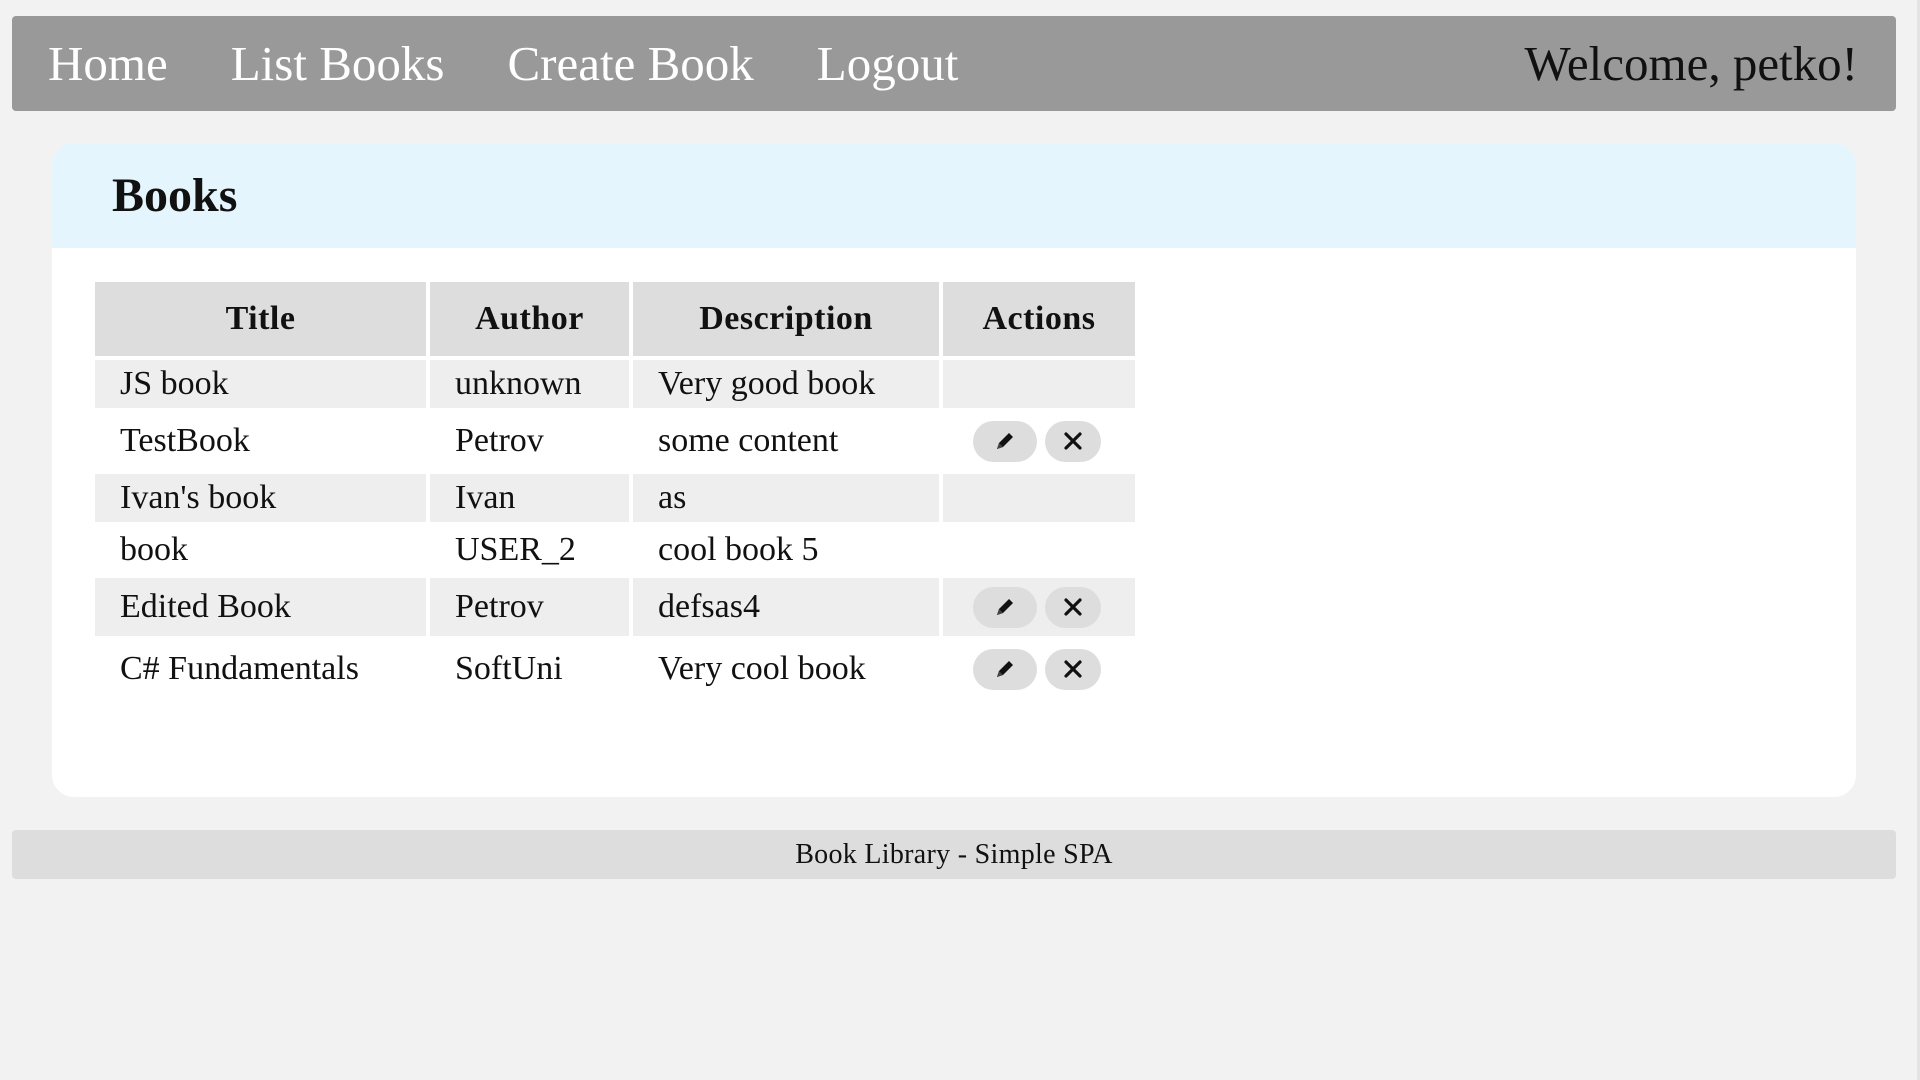 The height and width of the screenshot is (1080, 1920). Describe the element at coordinates (529, 498) in the screenshot. I see `cell-author: Ivan` at that location.